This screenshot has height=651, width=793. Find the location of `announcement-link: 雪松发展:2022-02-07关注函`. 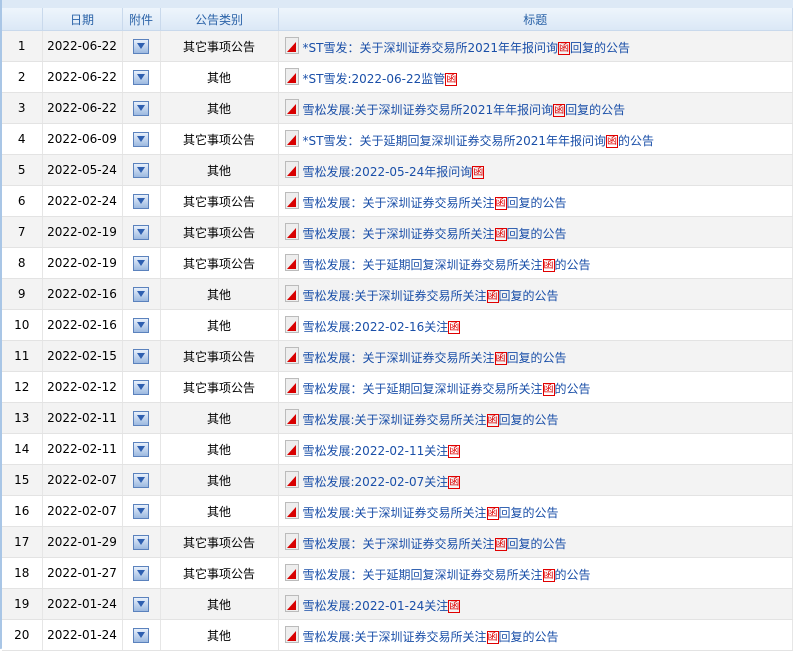

announcement-link: 雪松发展:2022-02-07关注函 is located at coordinates (382, 482).